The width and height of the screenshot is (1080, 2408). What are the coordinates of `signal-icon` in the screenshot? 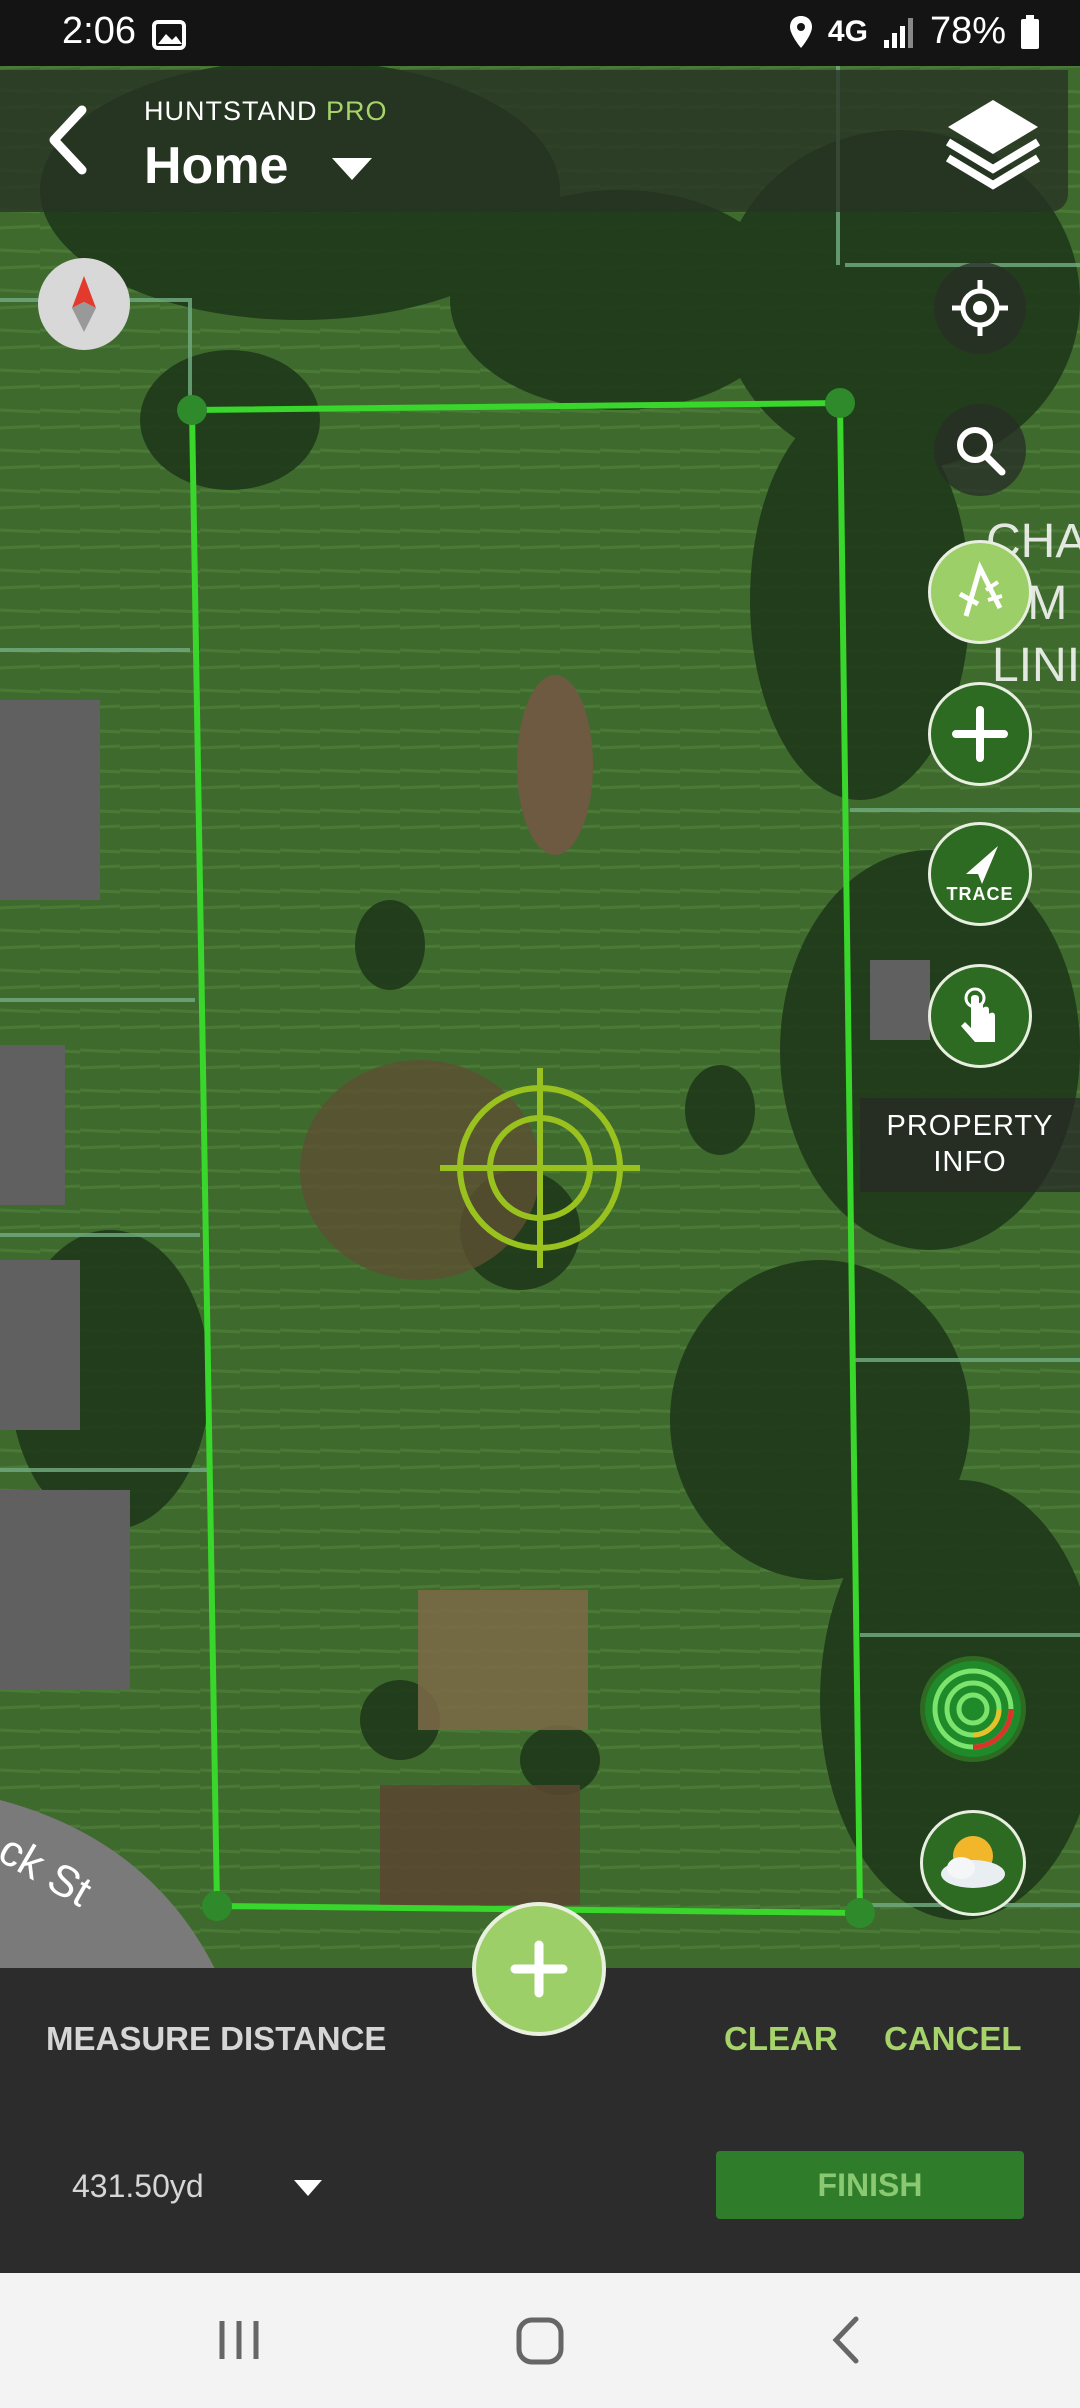 It's located at (898, 32).